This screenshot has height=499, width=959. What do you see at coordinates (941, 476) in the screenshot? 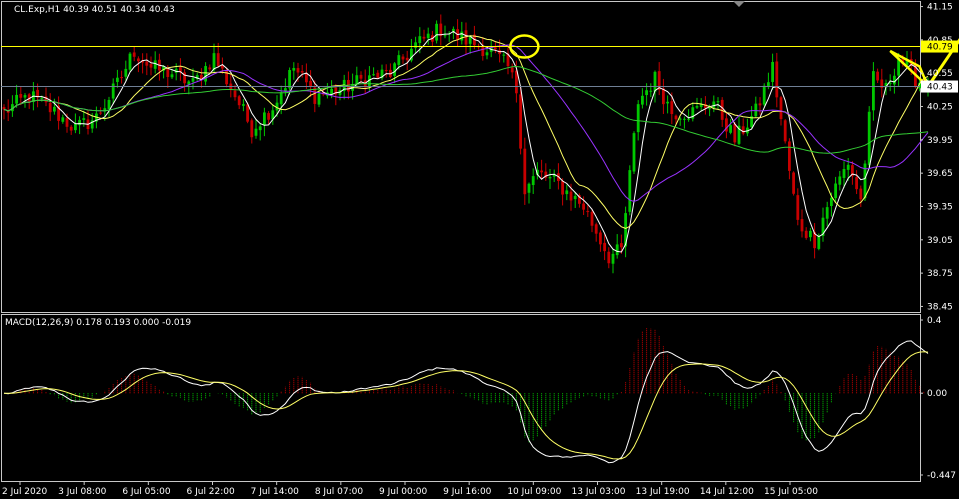
I see `macd-tick-label: -0.447` at bounding box center [941, 476].